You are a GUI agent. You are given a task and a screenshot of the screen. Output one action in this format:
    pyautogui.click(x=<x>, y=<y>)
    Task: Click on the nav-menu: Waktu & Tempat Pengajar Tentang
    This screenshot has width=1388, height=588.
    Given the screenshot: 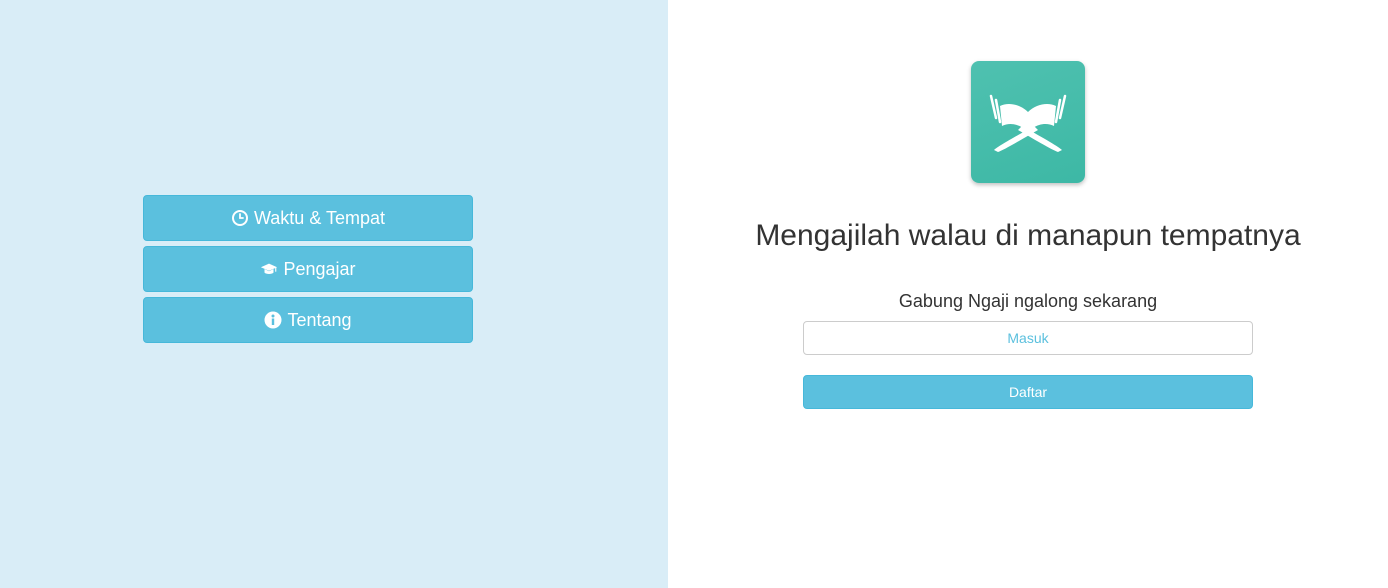 What is the action you would take?
    pyautogui.click(x=308, y=271)
    